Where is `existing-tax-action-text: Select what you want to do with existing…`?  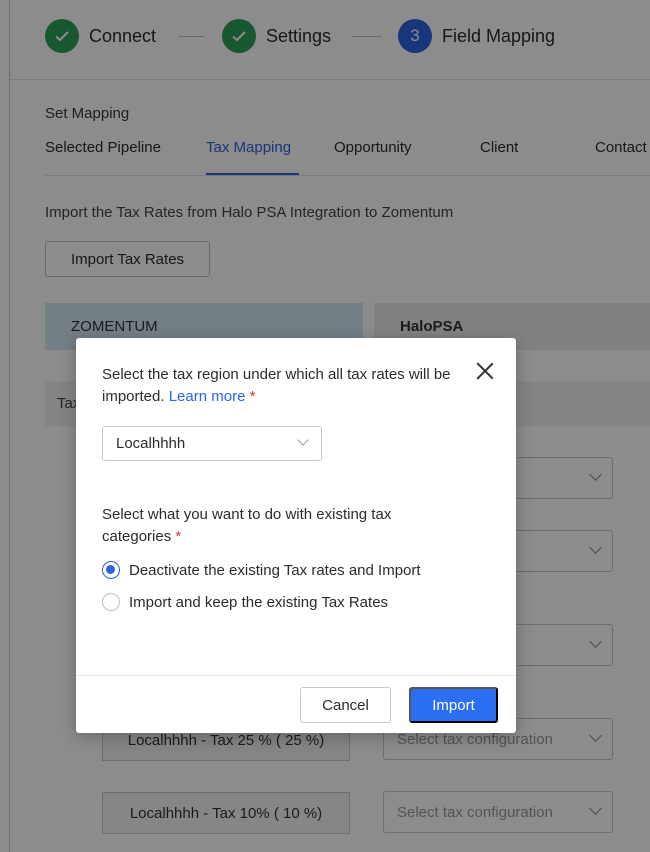
existing-tax-action-text: Select what you want to do with existing… is located at coordinates (247, 525).